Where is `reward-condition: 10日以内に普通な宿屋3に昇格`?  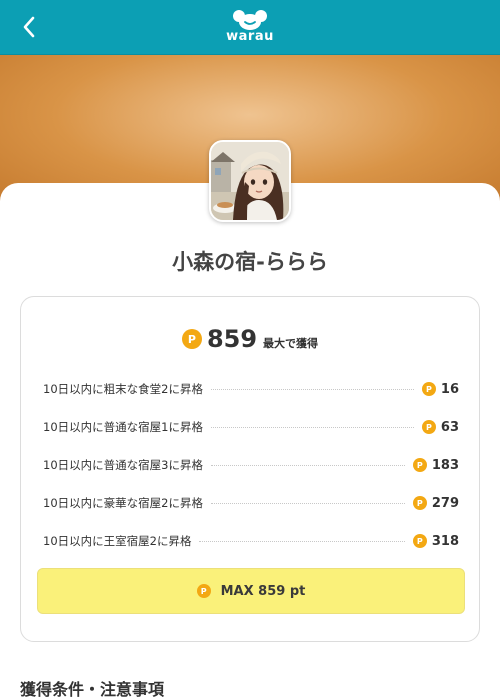
reward-condition: 10日以内に普通な宿屋3に昇格 is located at coordinates (123, 465).